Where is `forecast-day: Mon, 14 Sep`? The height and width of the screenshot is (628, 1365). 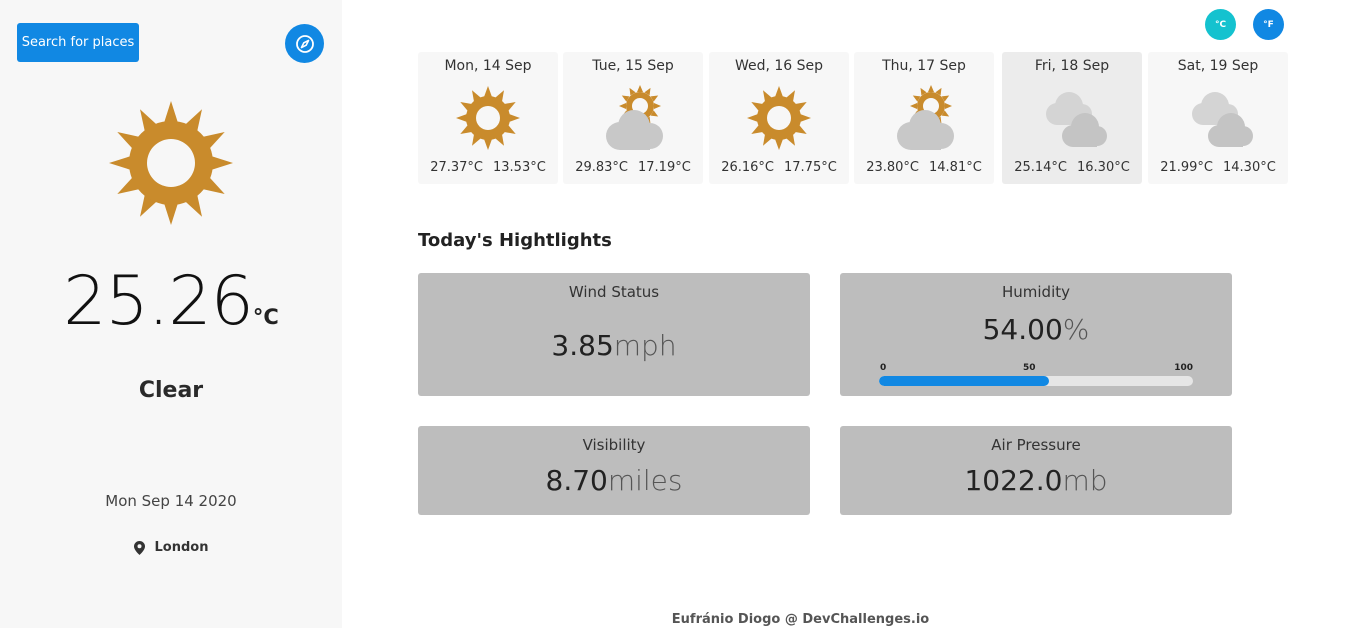
forecast-day: Mon, 14 Sep is located at coordinates (488, 66).